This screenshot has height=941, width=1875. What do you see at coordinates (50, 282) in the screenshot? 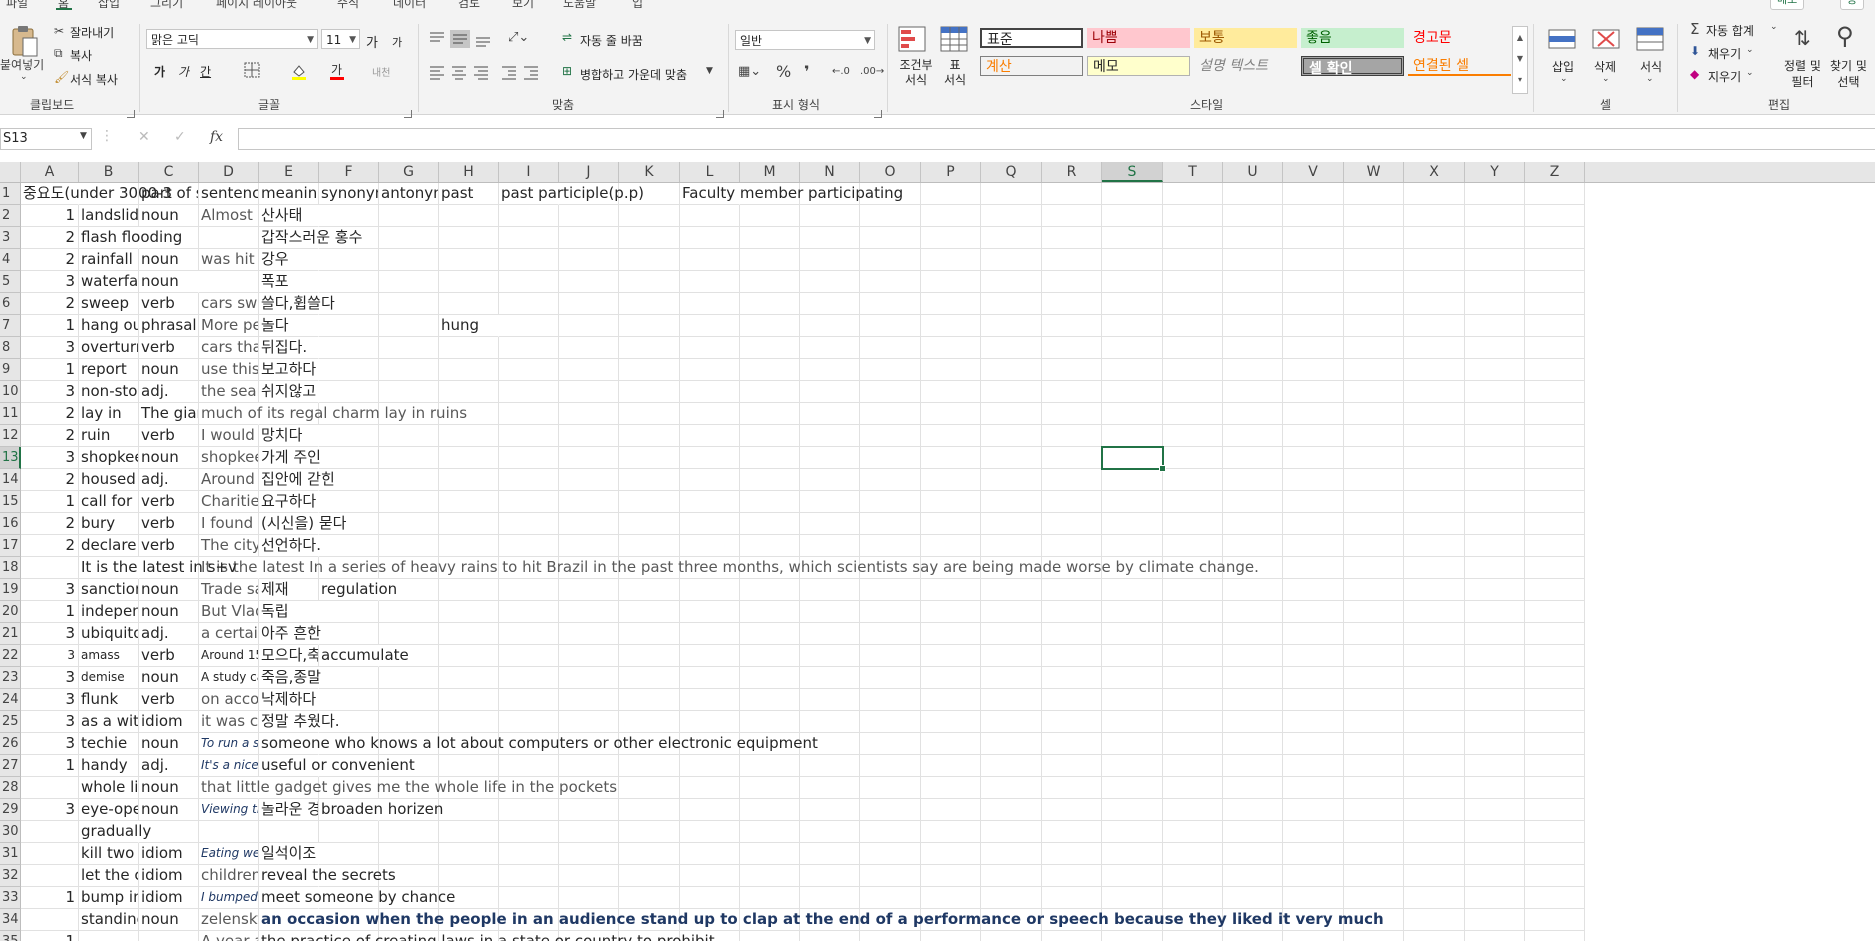
I see `cell-a5: 3` at bounding box center [50, 282].